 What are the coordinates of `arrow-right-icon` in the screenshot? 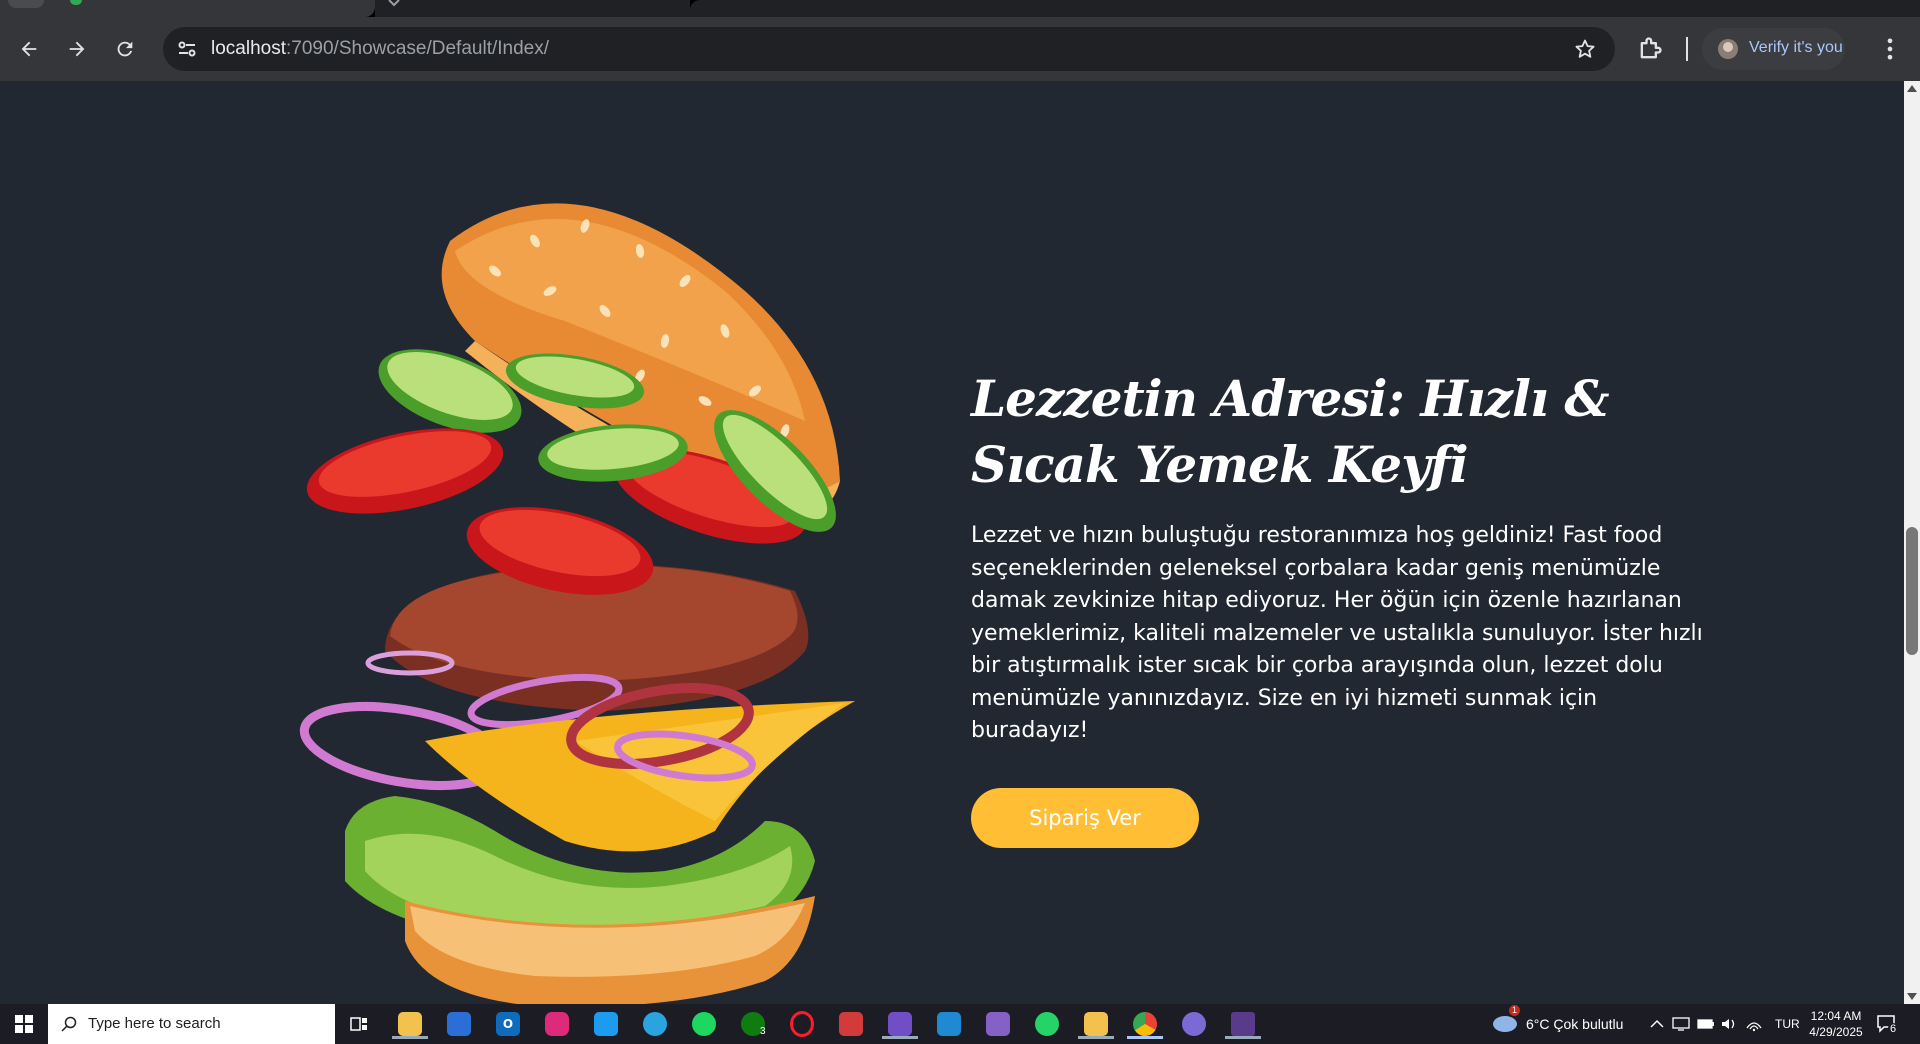 It's located at (77, 49).